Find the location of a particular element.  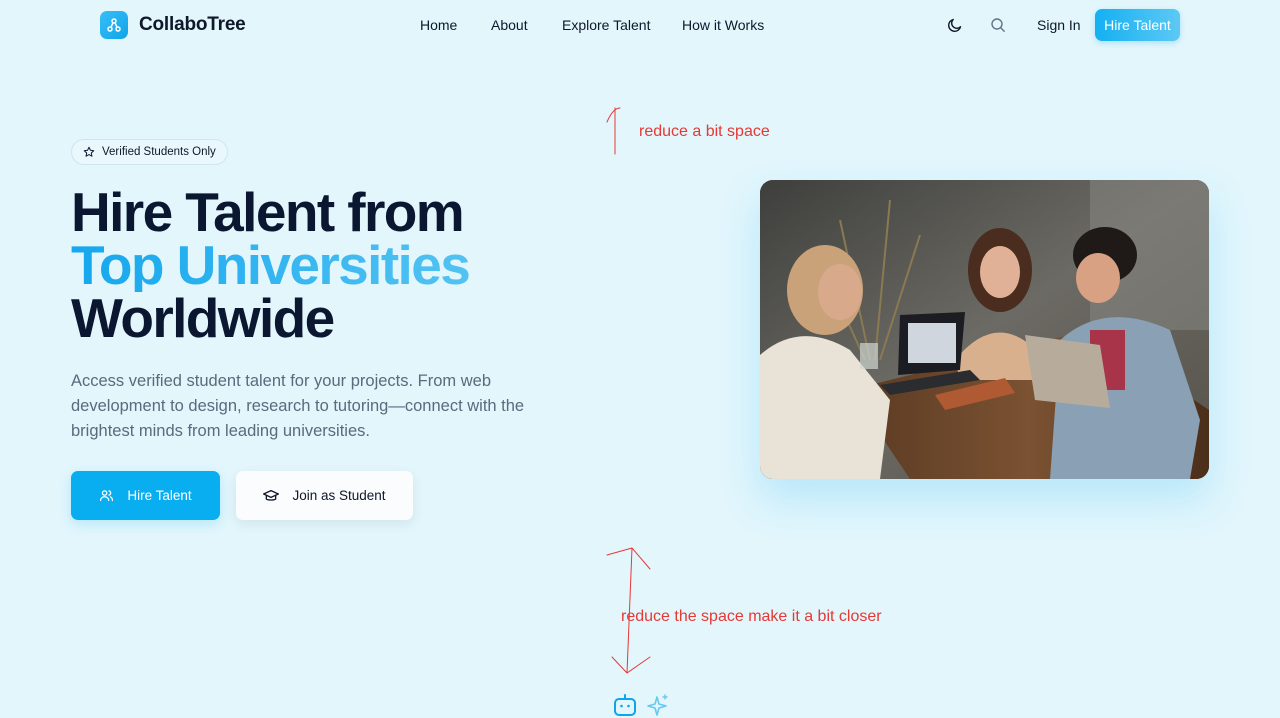

sparkles-icon is located at coordinates (657, 705).